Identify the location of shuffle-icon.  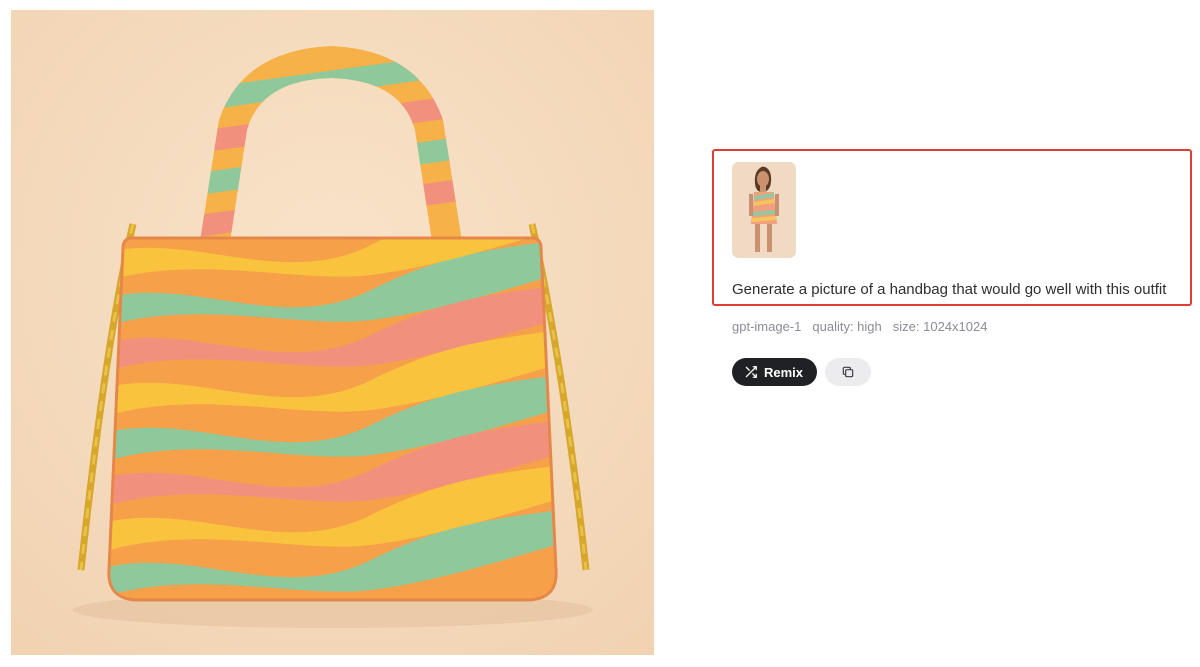
(751, 372).